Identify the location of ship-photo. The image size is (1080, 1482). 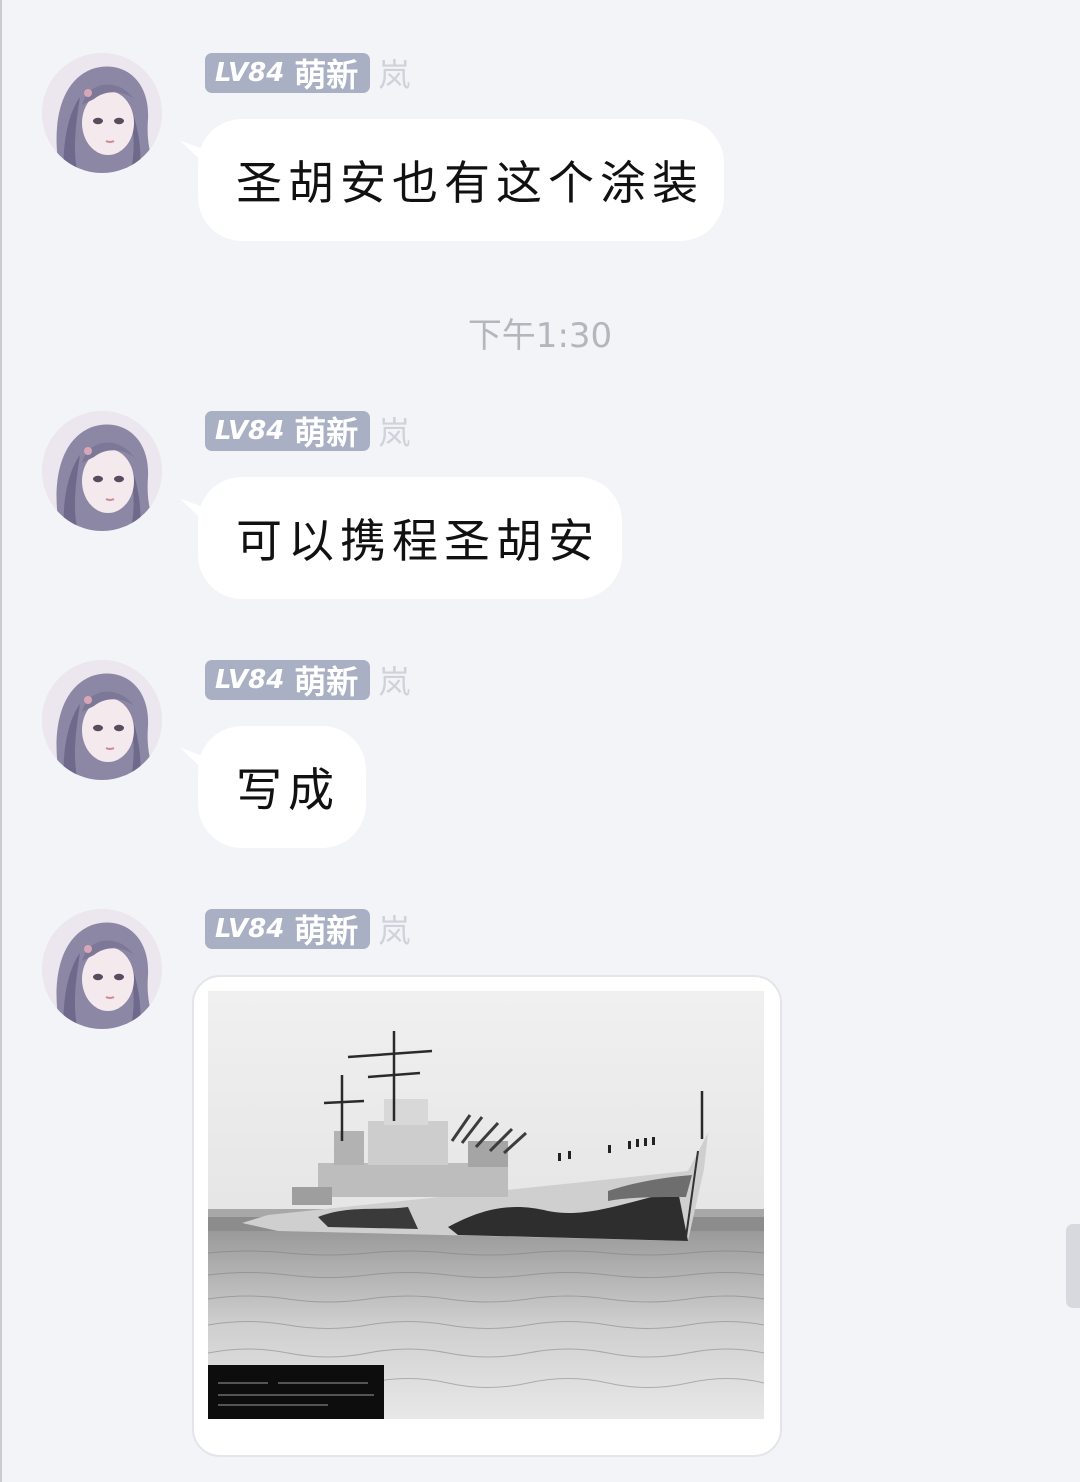
(486, 1205).